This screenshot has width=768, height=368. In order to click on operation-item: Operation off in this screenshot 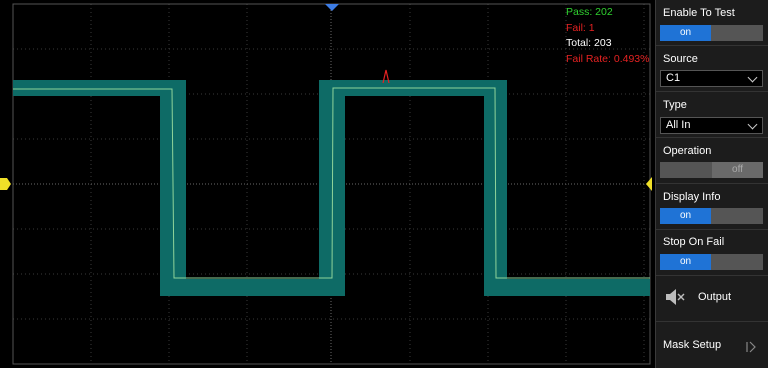, I will do `click(712, 161)`.